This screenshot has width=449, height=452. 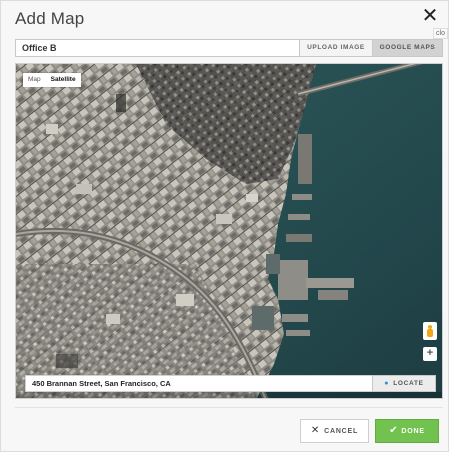 I want to click on locate-button: ● LOCATE, so click(x=404, y=383).